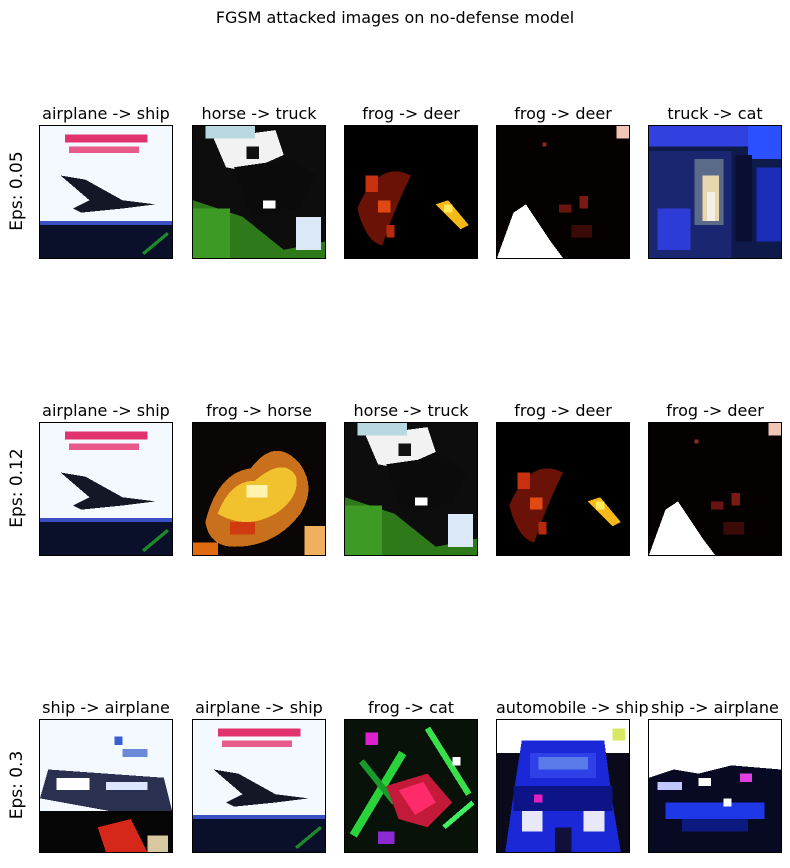 Image resolution: width=790 pixels, height=868 pixels. What do you see at coordinates (395, 17) in the screenshot?
I see `figure-title: FGSM attacked images on no-defense model` at bounding box center [395, 17].